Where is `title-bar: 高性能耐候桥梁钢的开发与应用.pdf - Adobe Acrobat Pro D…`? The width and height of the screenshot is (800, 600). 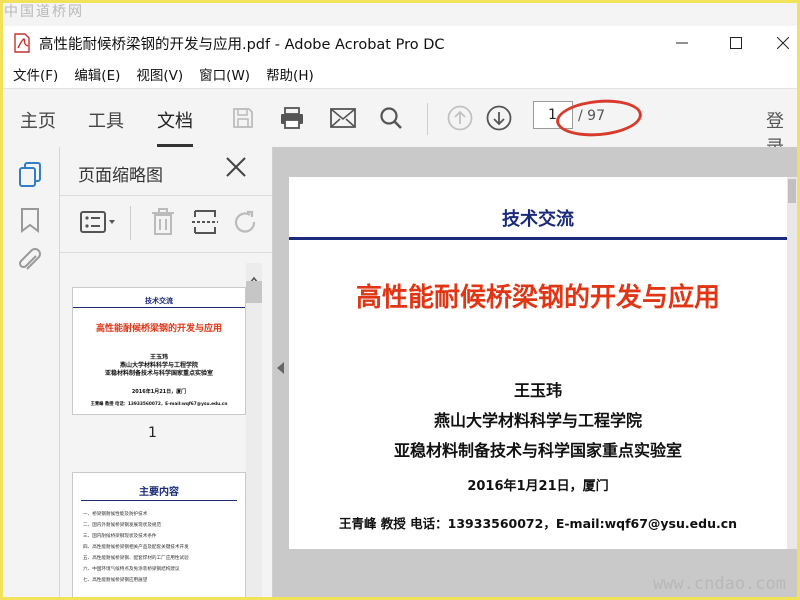
title-bar: 高性能耐候桥梁钢的开发与应用.pdf - Adobe Acrobat Pro D… is located at coordinates (400, 43).